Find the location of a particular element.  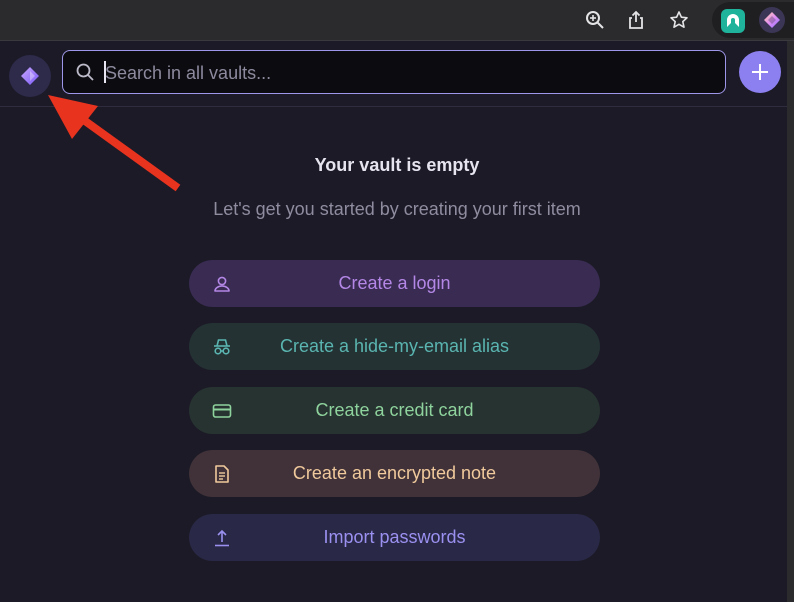

create-note-label: Create an encrypted note is located at coordinates (394, 473).